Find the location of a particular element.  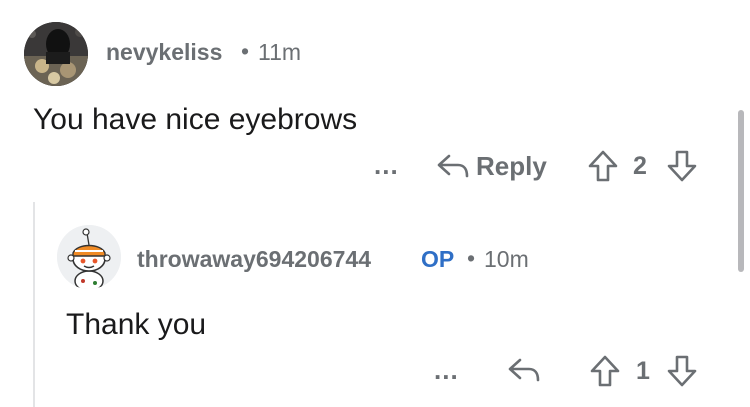

reply-button: Reply is located at coordinates (491, 166).